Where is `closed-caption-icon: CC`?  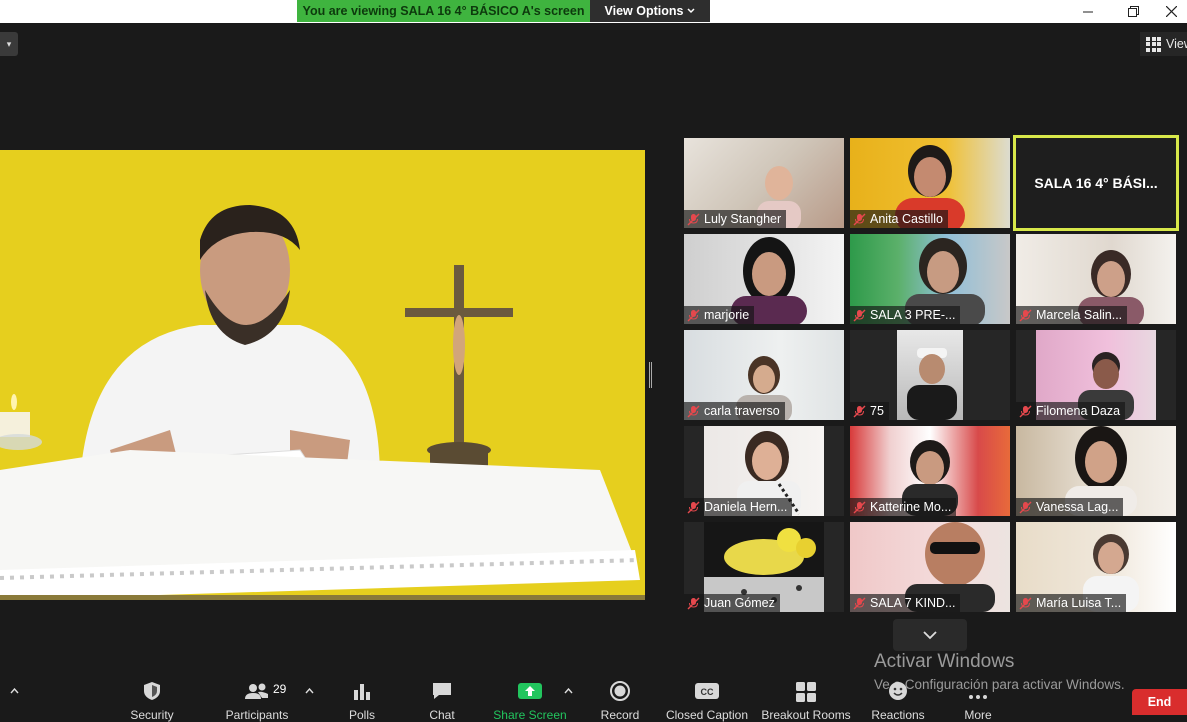 closed-caption-icon: CC is located at coordinates (707, 691).